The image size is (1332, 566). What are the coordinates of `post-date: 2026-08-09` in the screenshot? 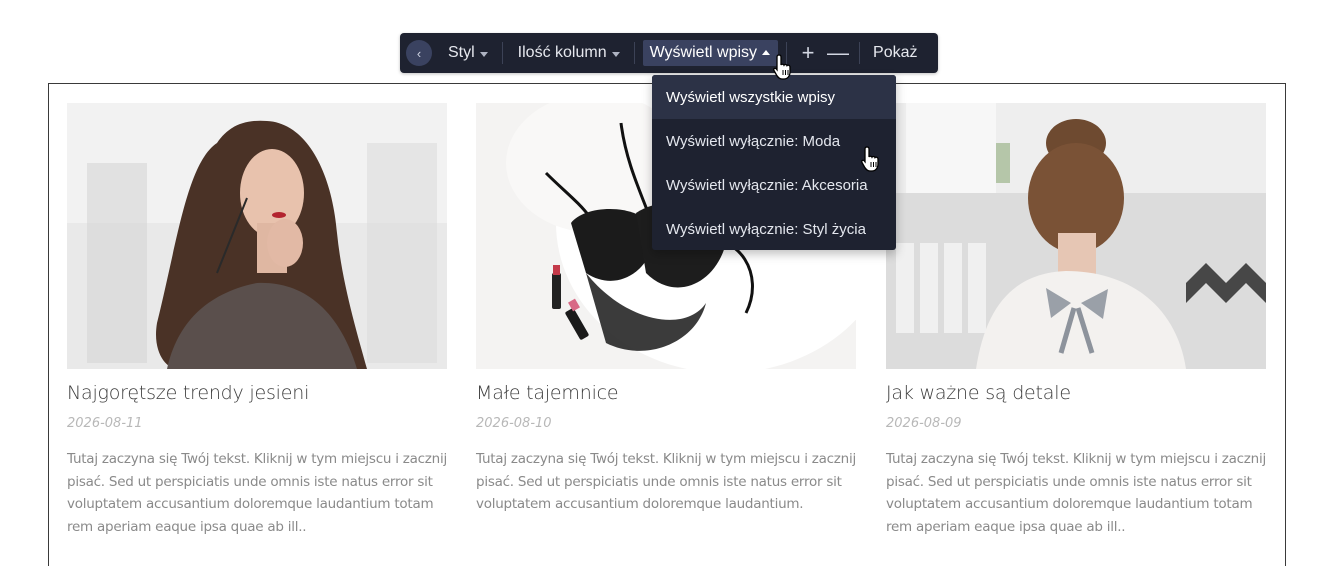 It's located at (924, 423).